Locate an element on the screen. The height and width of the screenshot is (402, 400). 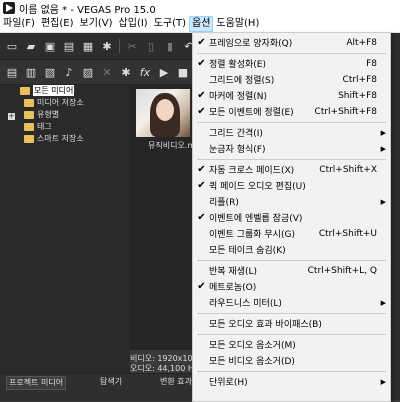
tree-item-tags: 태그 is located at coordinates (38, 126).